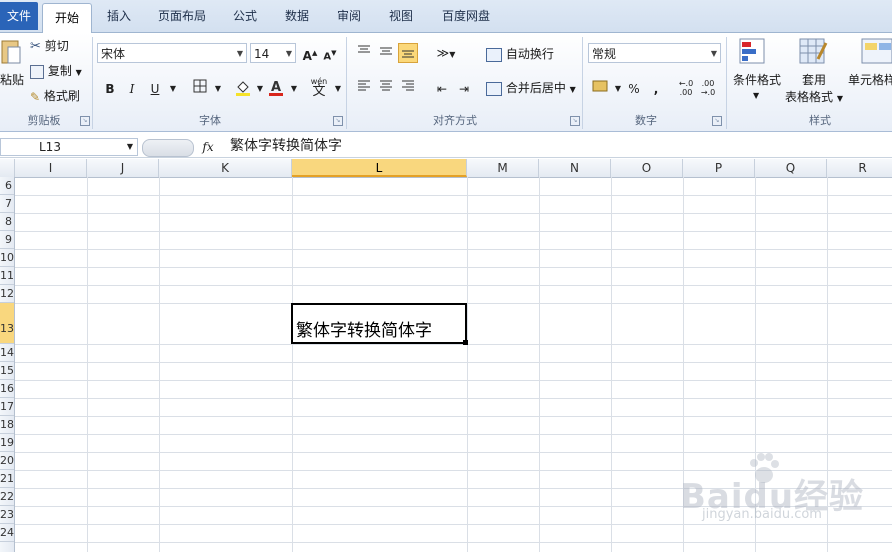 This screenshot has width=892, height=552. Describe the element at coordinates (67, 18) in the screenshot. I see `tab-home: 开始` at that location.